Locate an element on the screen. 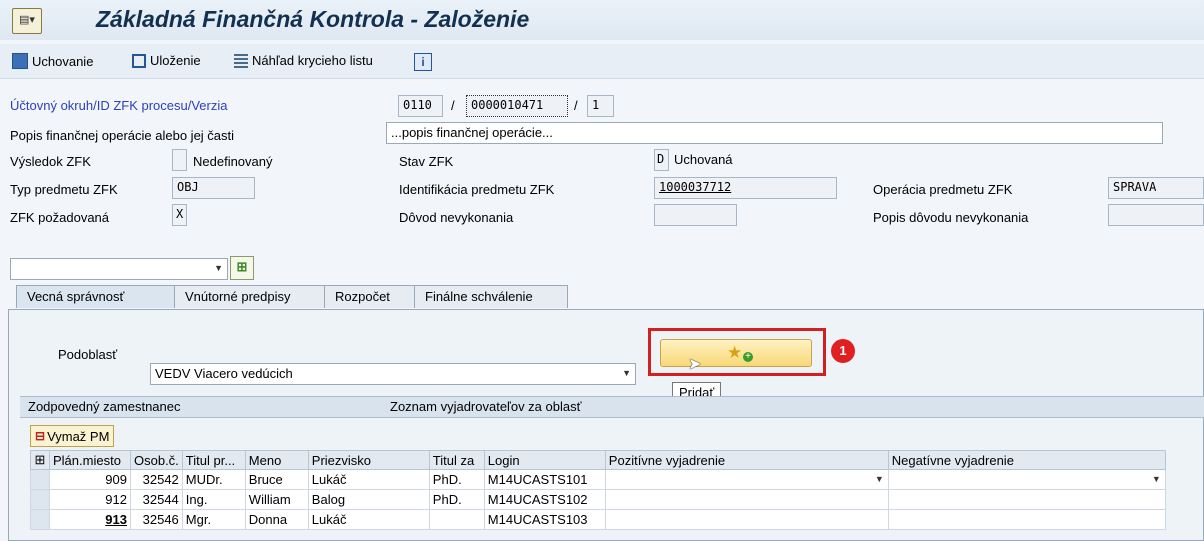  result-text: Nedefinovaný is located at coordinates (233, 161).